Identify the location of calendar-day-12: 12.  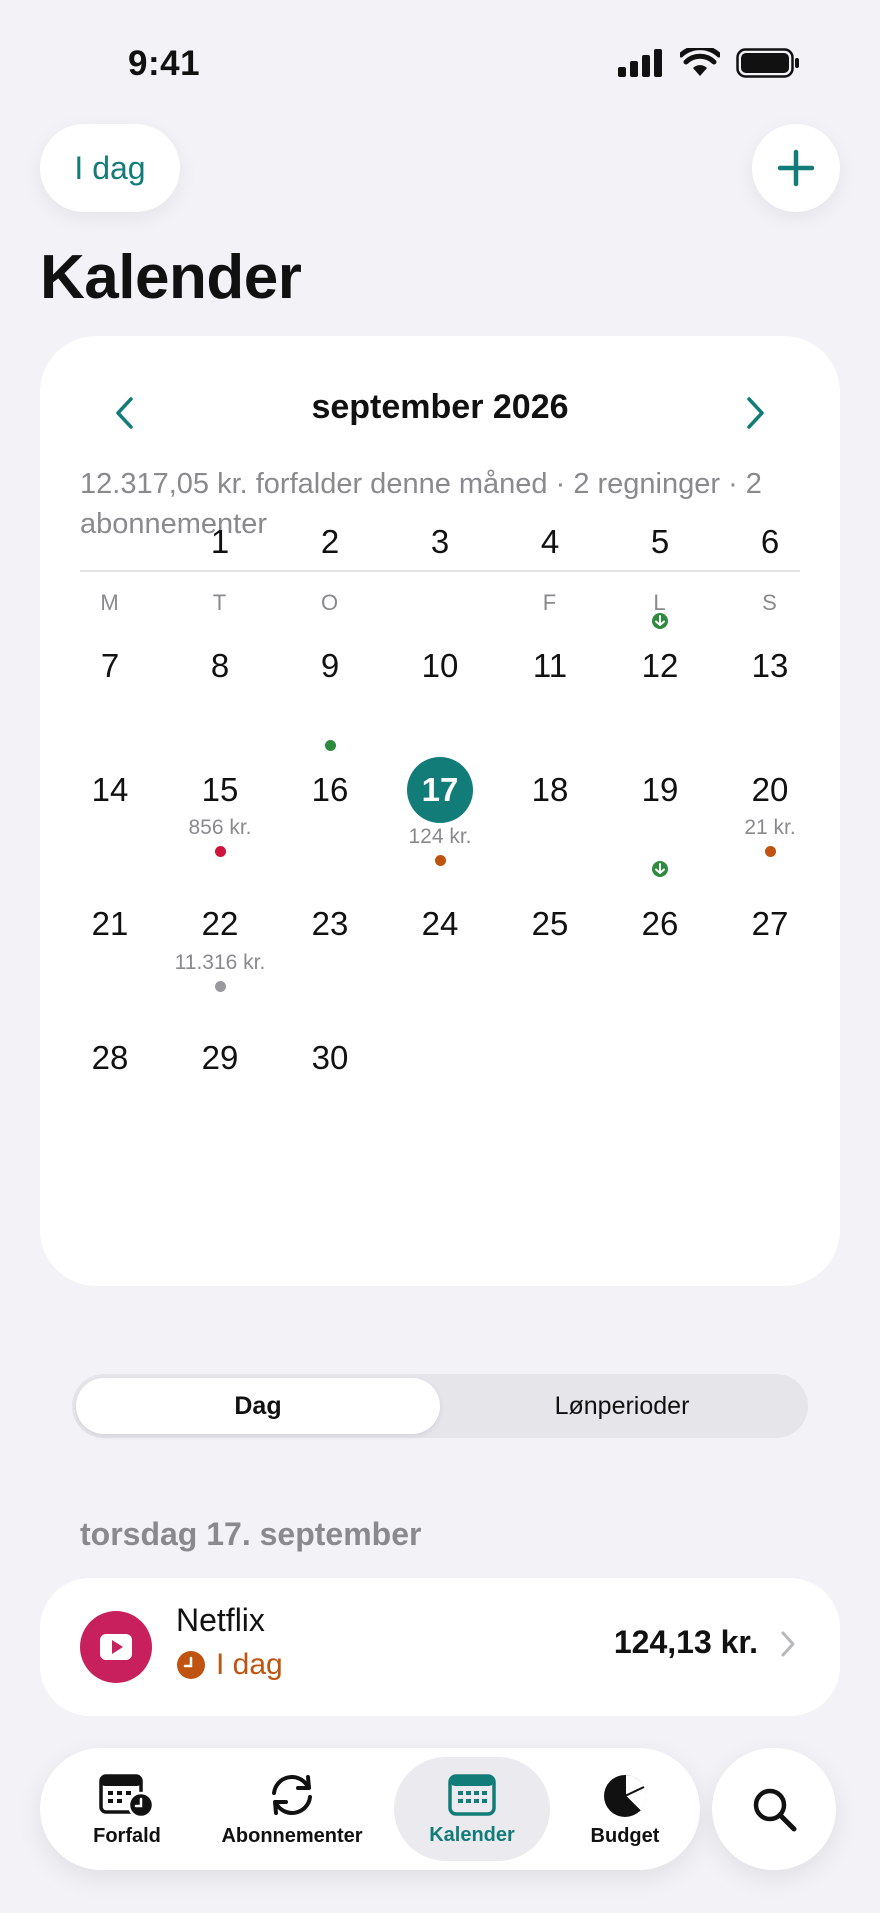
(660, 666).